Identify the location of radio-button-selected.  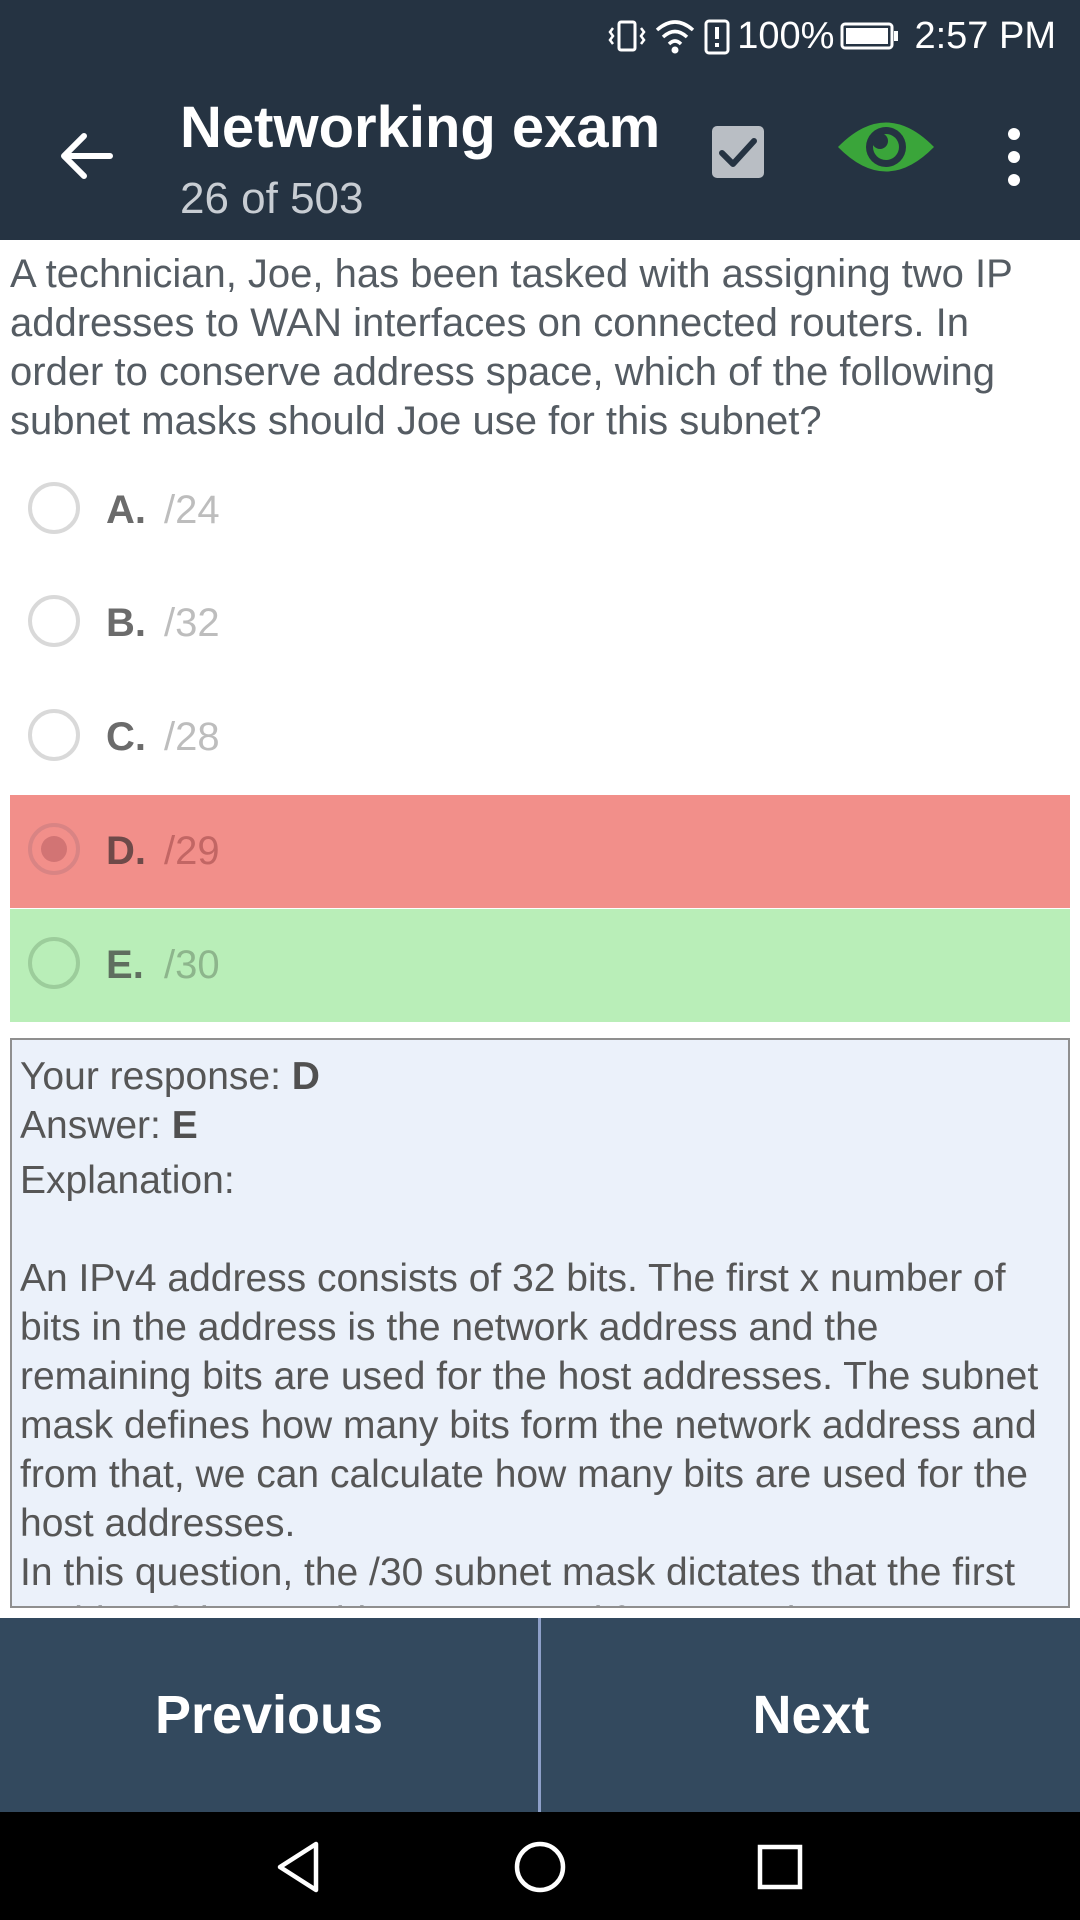
(54, 849).